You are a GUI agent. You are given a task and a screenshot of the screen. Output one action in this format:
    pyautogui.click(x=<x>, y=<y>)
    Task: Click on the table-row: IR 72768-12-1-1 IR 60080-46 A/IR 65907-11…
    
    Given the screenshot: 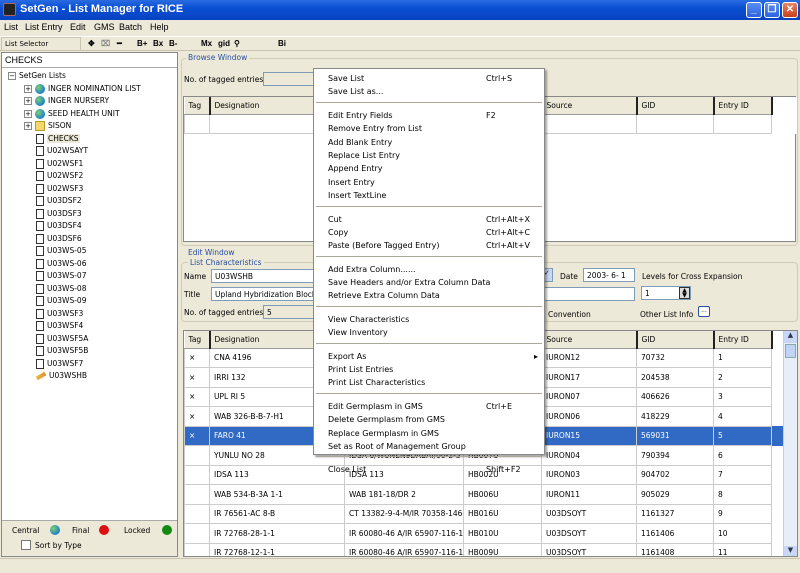 What is the action you would take?
    pyautogui.click(x=484, y=549)
    